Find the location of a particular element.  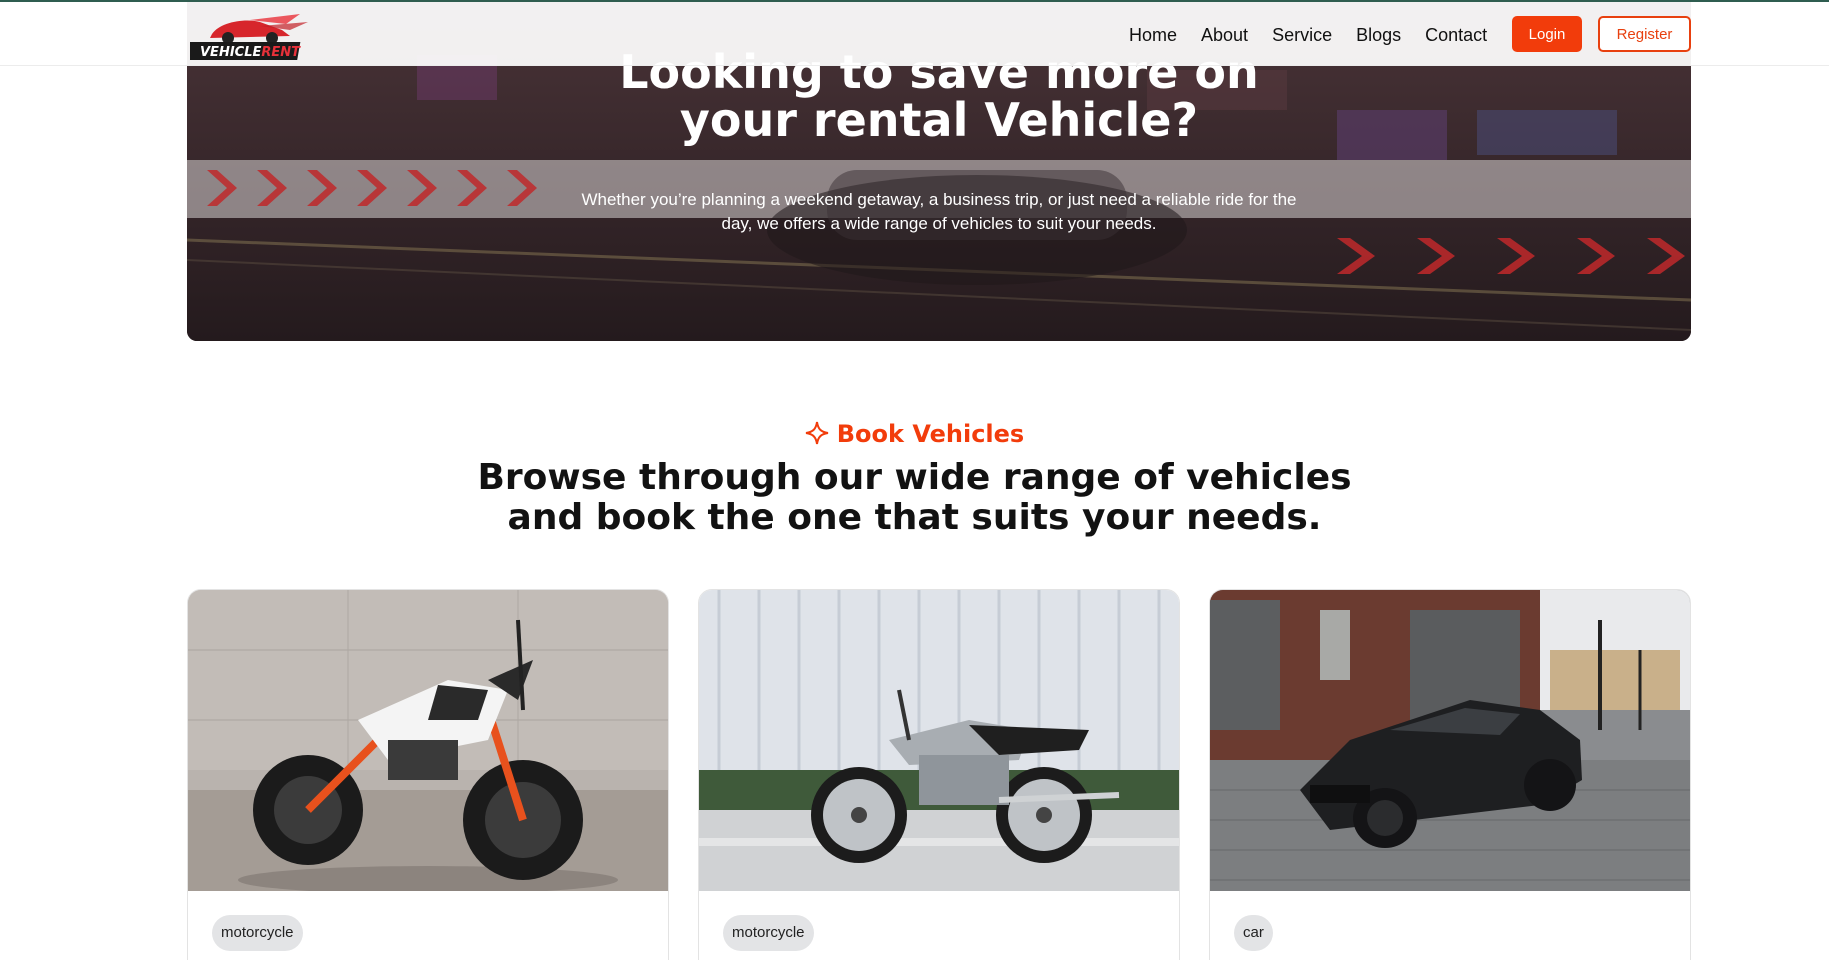

top-accent-line is located at coordinates (914, 1).